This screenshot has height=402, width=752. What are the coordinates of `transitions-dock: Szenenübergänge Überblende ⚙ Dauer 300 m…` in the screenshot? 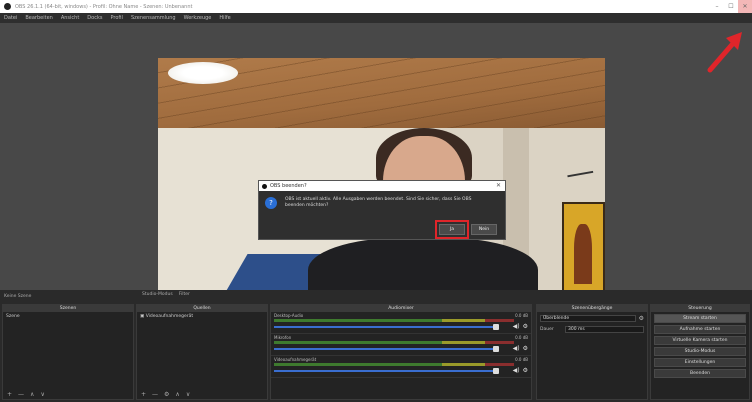 It's located at (592, 352).